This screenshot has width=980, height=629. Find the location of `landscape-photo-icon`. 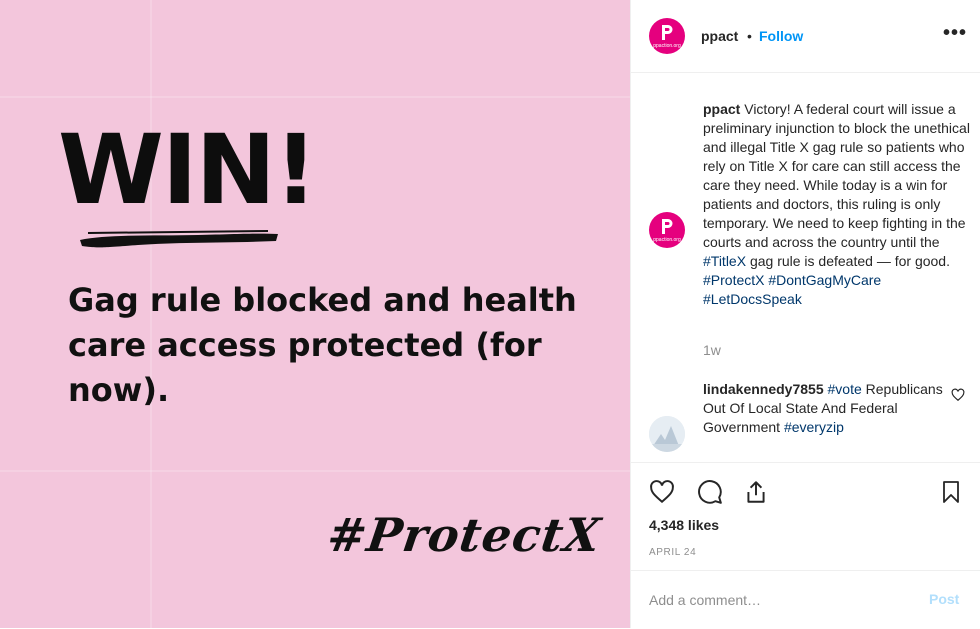

landscape-photo-icon is located at coordinates (667, 434).